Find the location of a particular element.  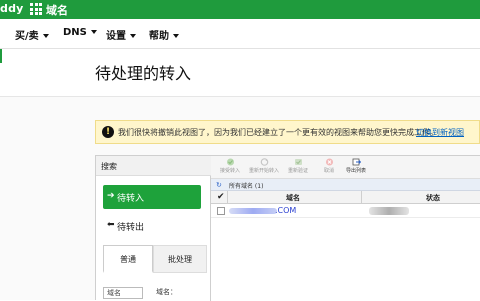

grid-toolbar: 接受转入 重新开始转入 重新验证 取消 导出列表 is located at coordinates (345, 167).